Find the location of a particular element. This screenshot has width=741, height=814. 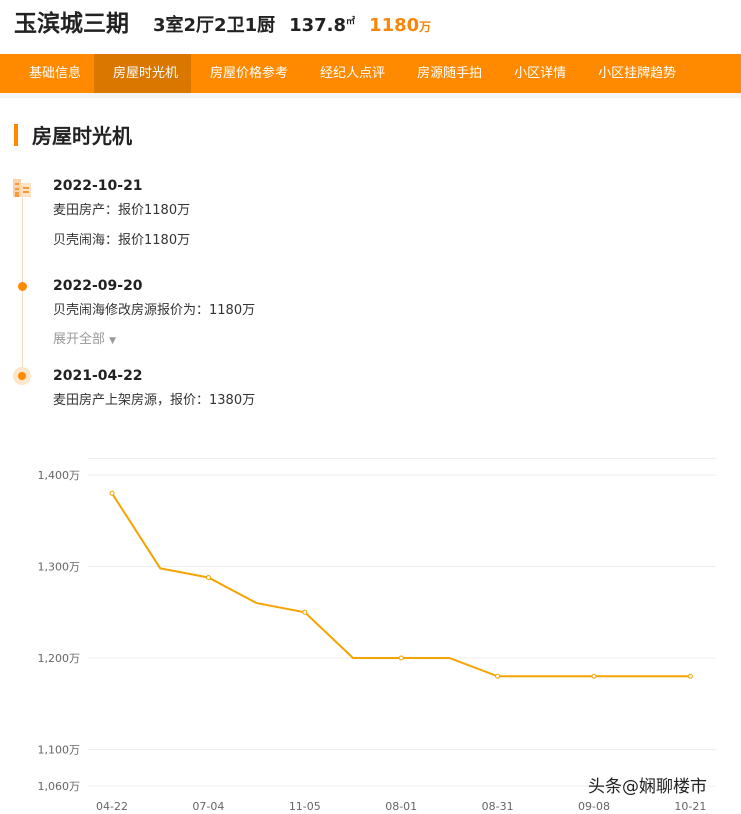

tab-photos: 房源随手拍 is located at coordinates (446, 73).